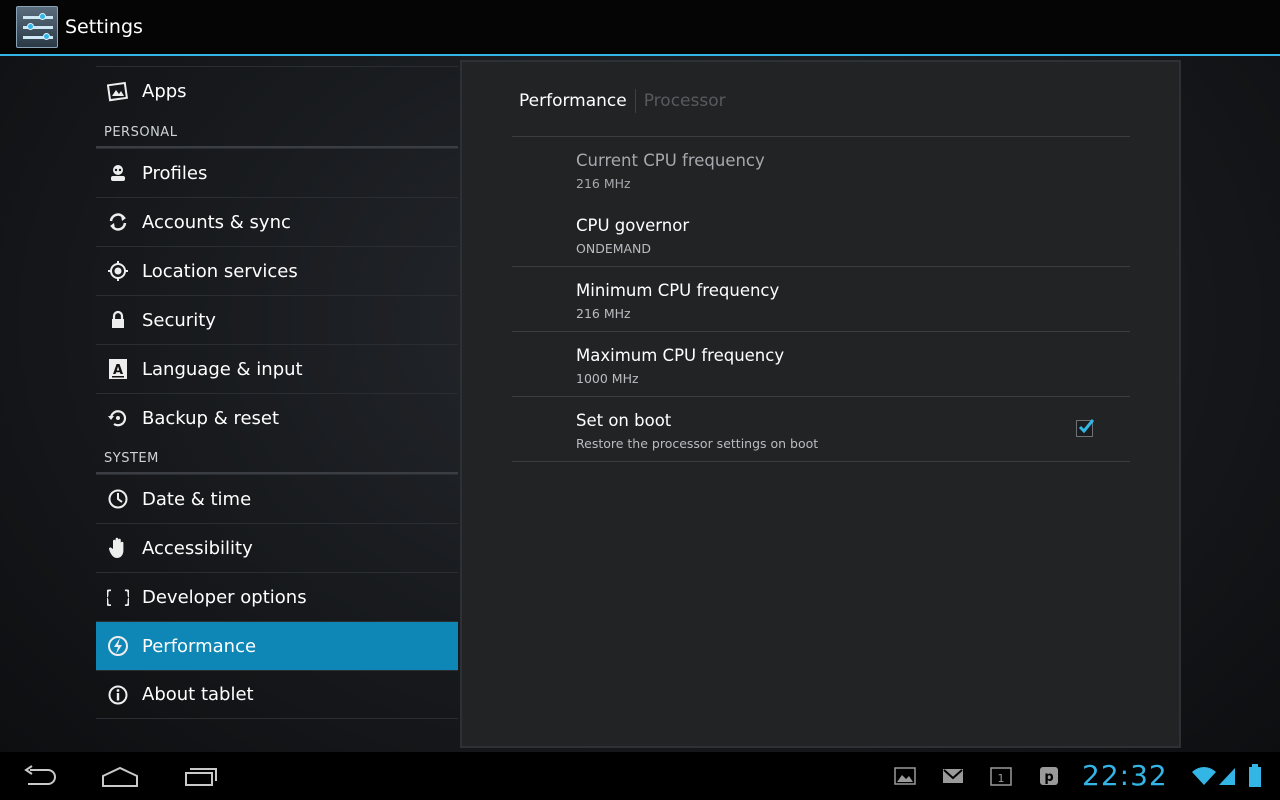 This screenshot has height=800, width=1280. Describe the element at coordinates (118, 646) in the screenshot. I see `lightning-icon` at that location.